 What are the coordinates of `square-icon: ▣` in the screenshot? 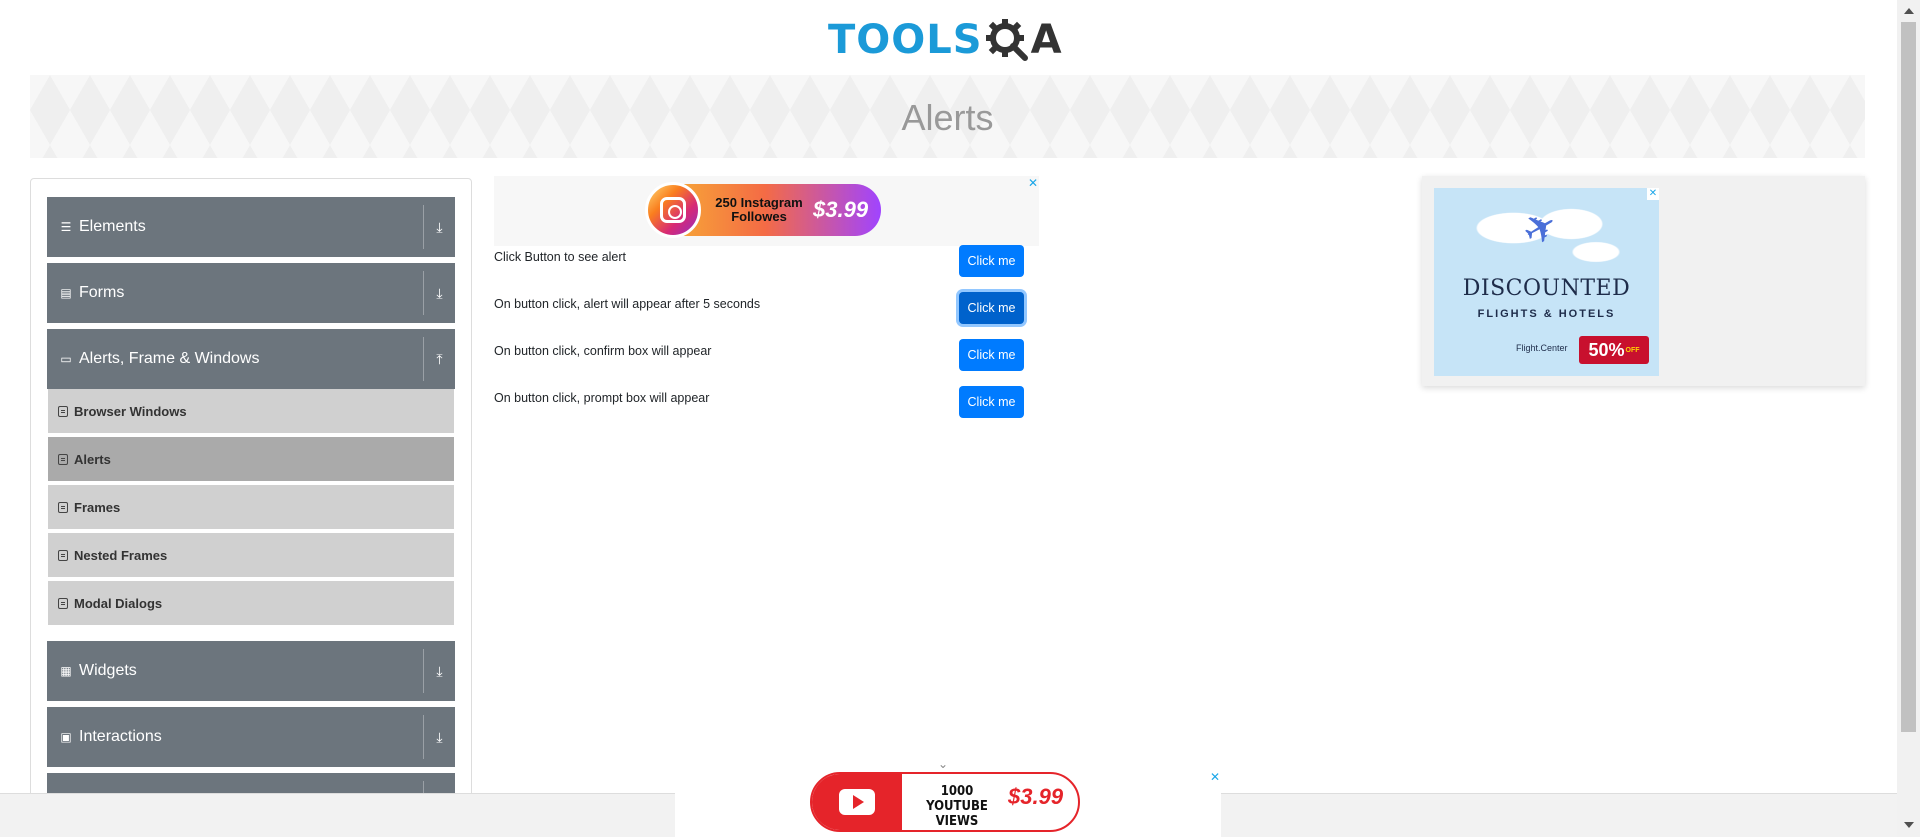 It's located at (66, 737).